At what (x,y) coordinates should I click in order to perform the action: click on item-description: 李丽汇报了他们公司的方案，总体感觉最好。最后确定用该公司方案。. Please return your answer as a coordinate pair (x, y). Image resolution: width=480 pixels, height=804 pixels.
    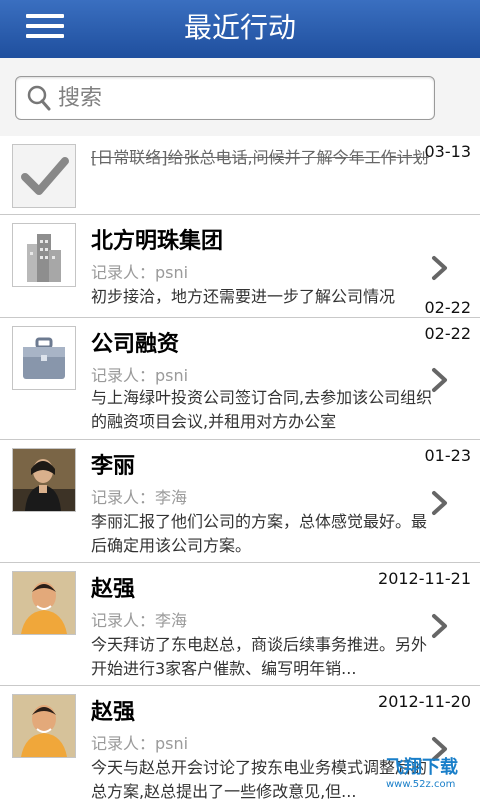
    Looking at the image, I should click on (259, 533).